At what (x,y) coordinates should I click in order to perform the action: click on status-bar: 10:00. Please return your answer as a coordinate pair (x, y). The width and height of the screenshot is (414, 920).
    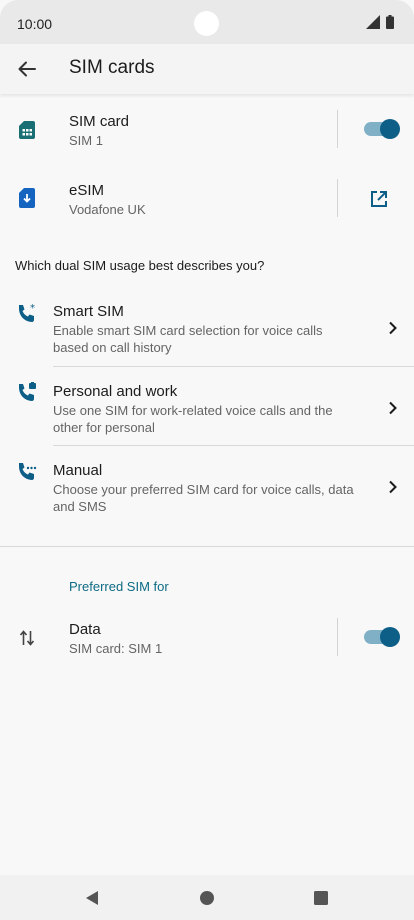
    Looking at the image, I should click on (207, 22).